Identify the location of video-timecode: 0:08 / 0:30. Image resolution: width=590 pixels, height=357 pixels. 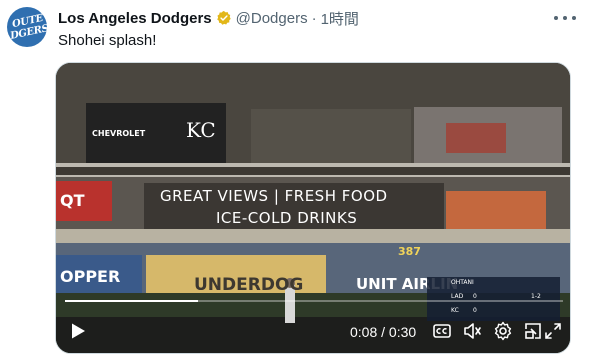
(383, 332).